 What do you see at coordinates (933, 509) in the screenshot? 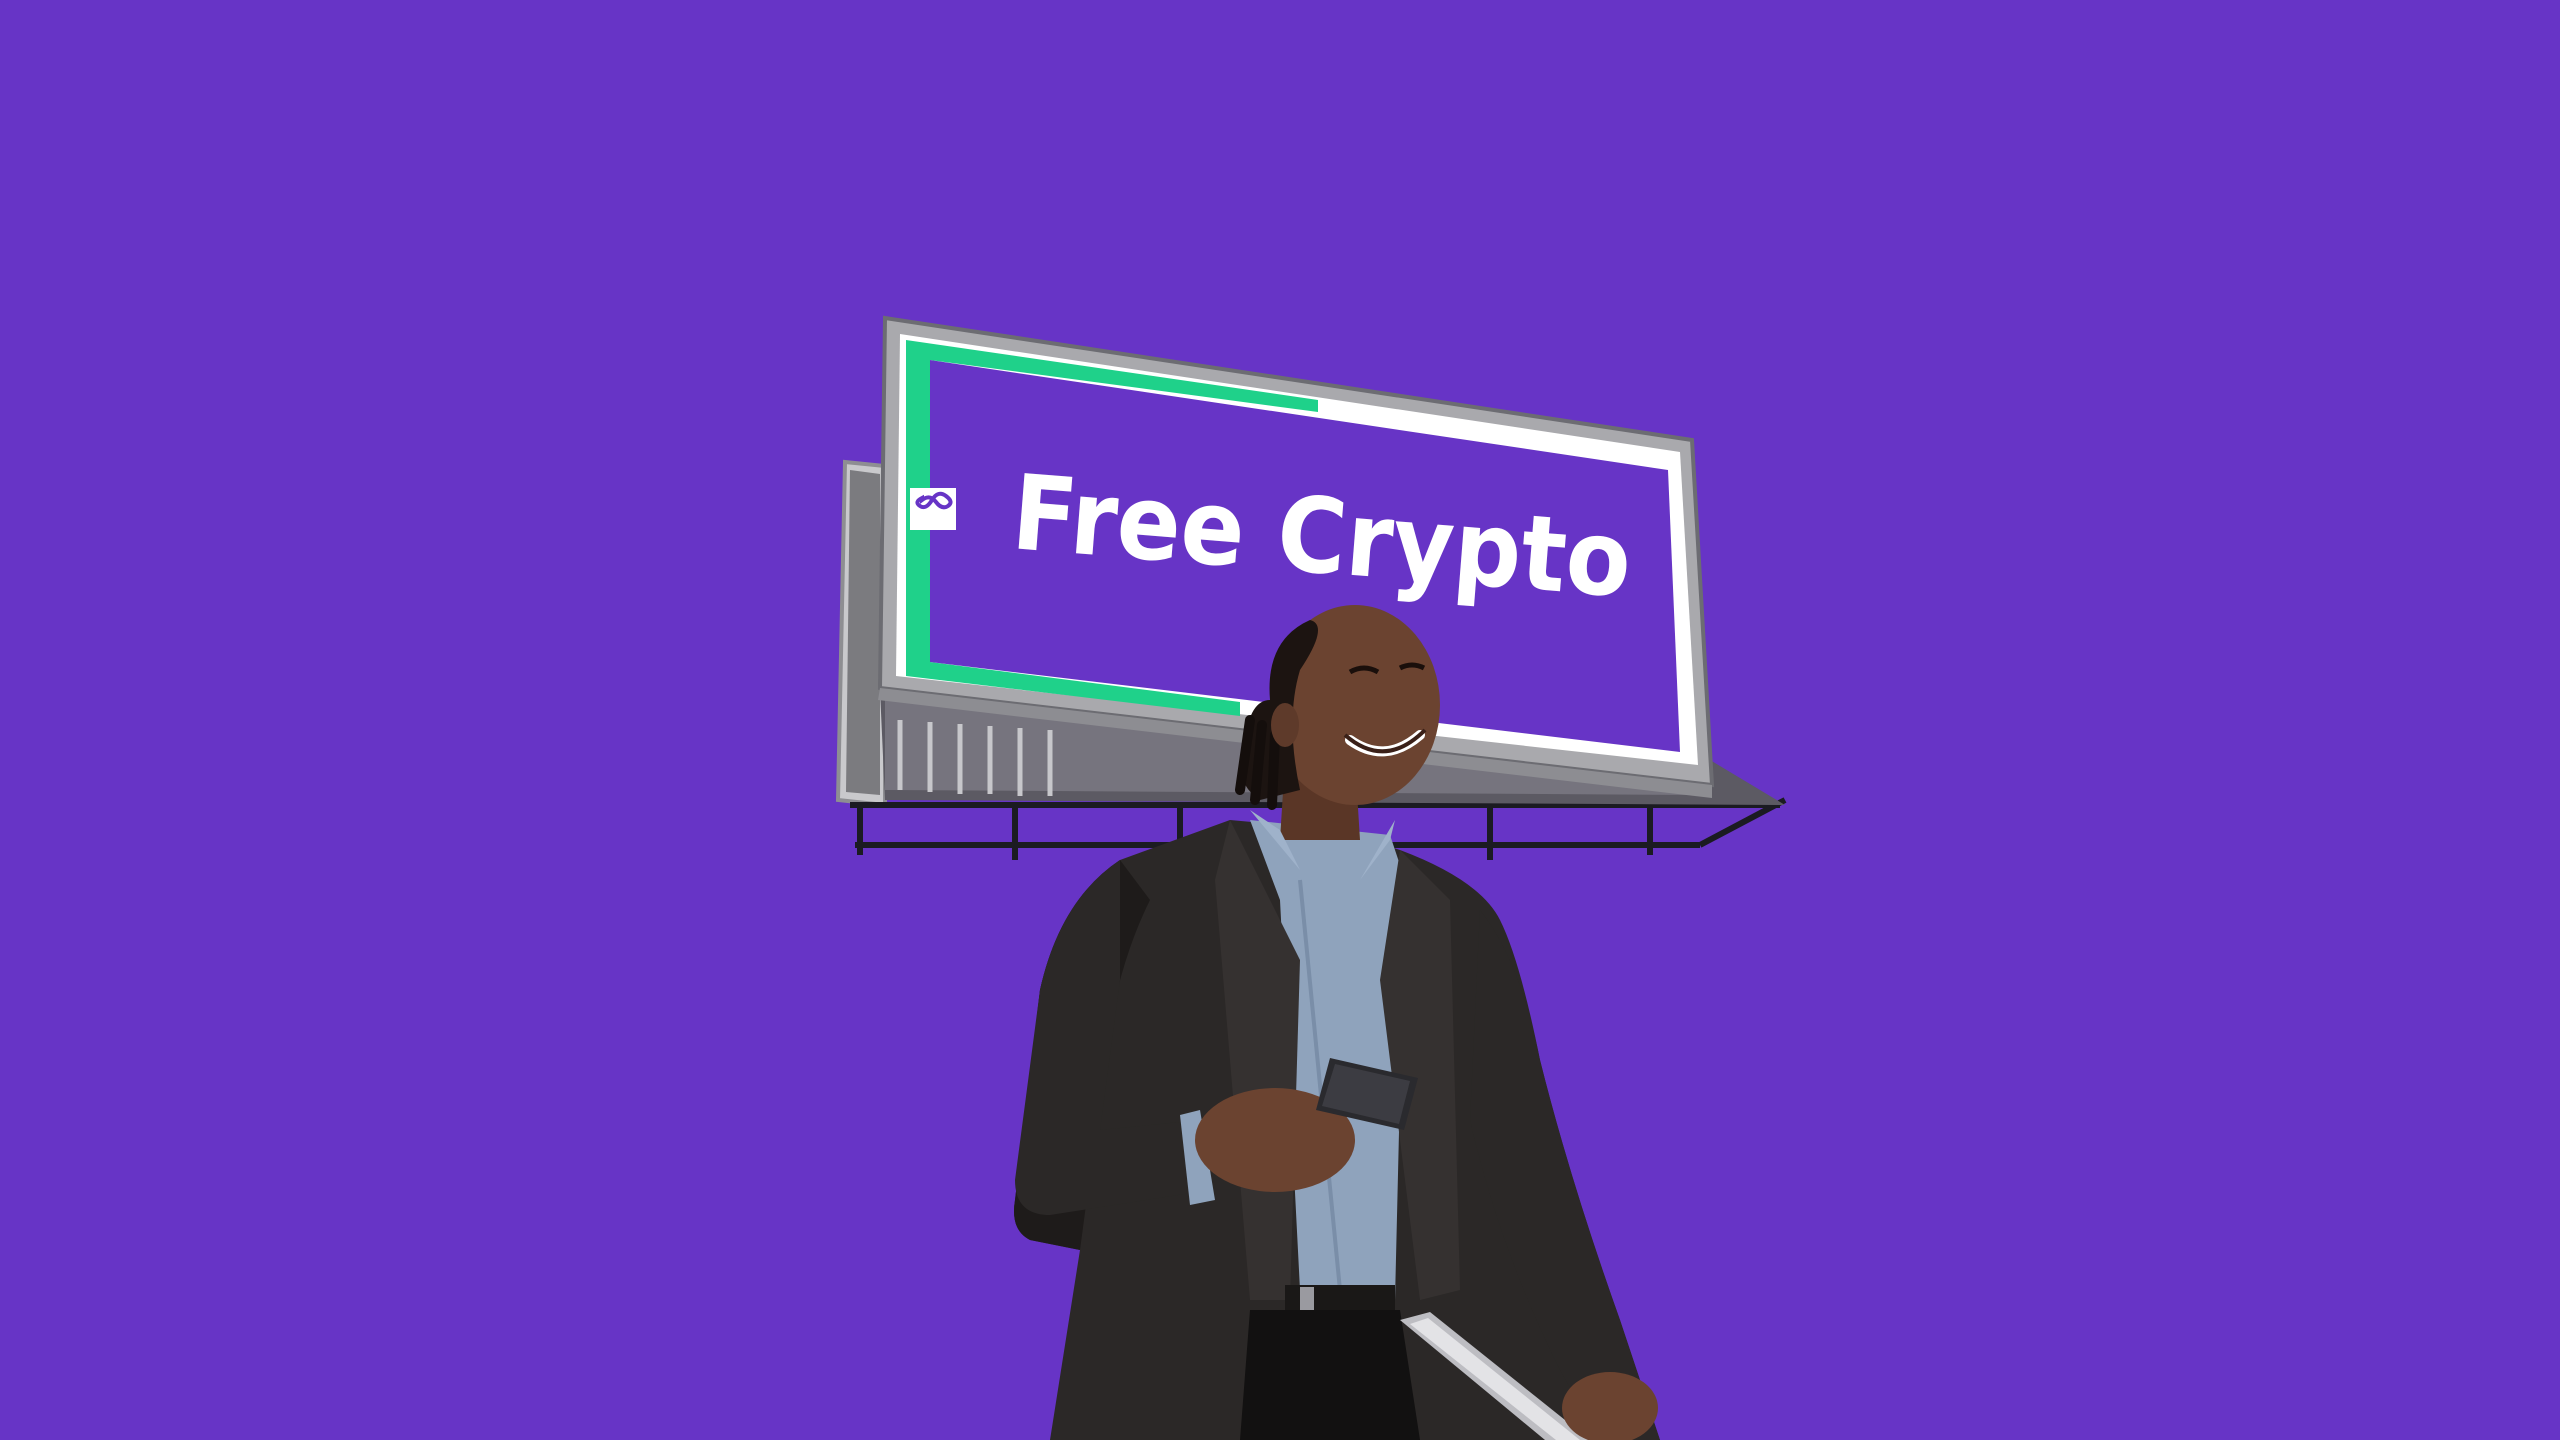
I see `infinity-link-icon` at bounding box center [933, 509].